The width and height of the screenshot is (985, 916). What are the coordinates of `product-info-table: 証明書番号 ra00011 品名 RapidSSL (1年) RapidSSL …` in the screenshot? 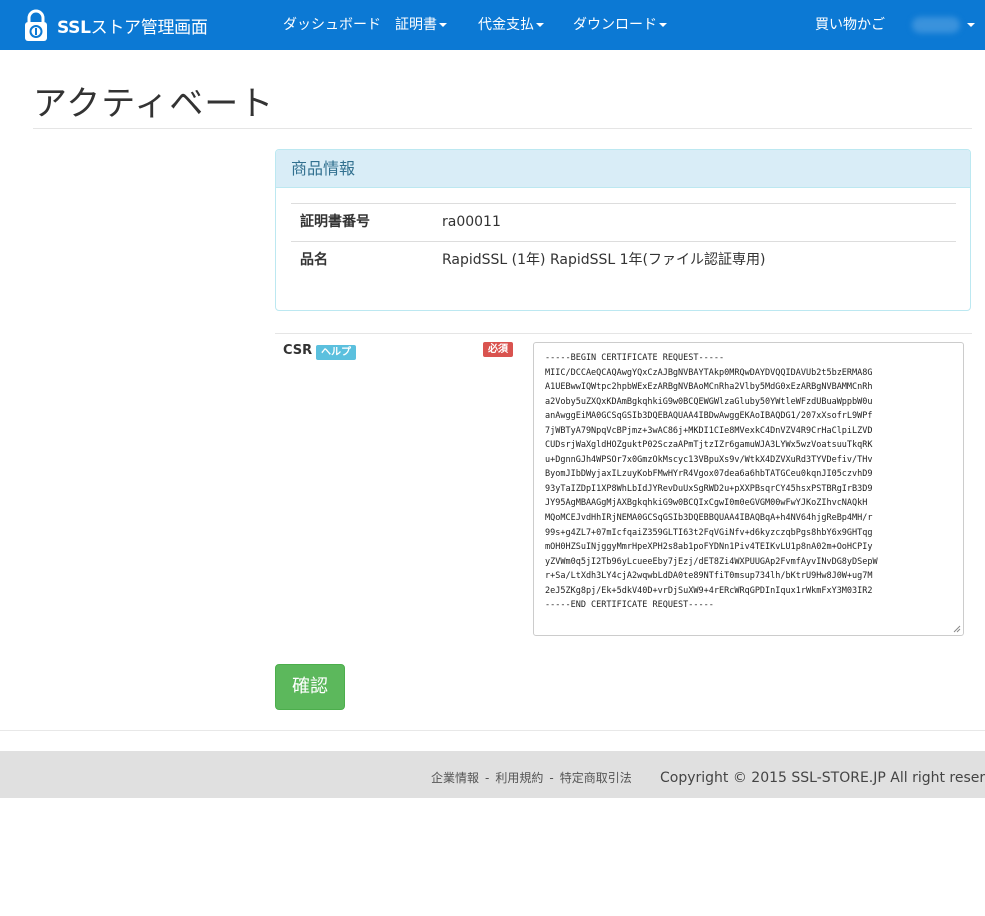 It's located at (623, 241).